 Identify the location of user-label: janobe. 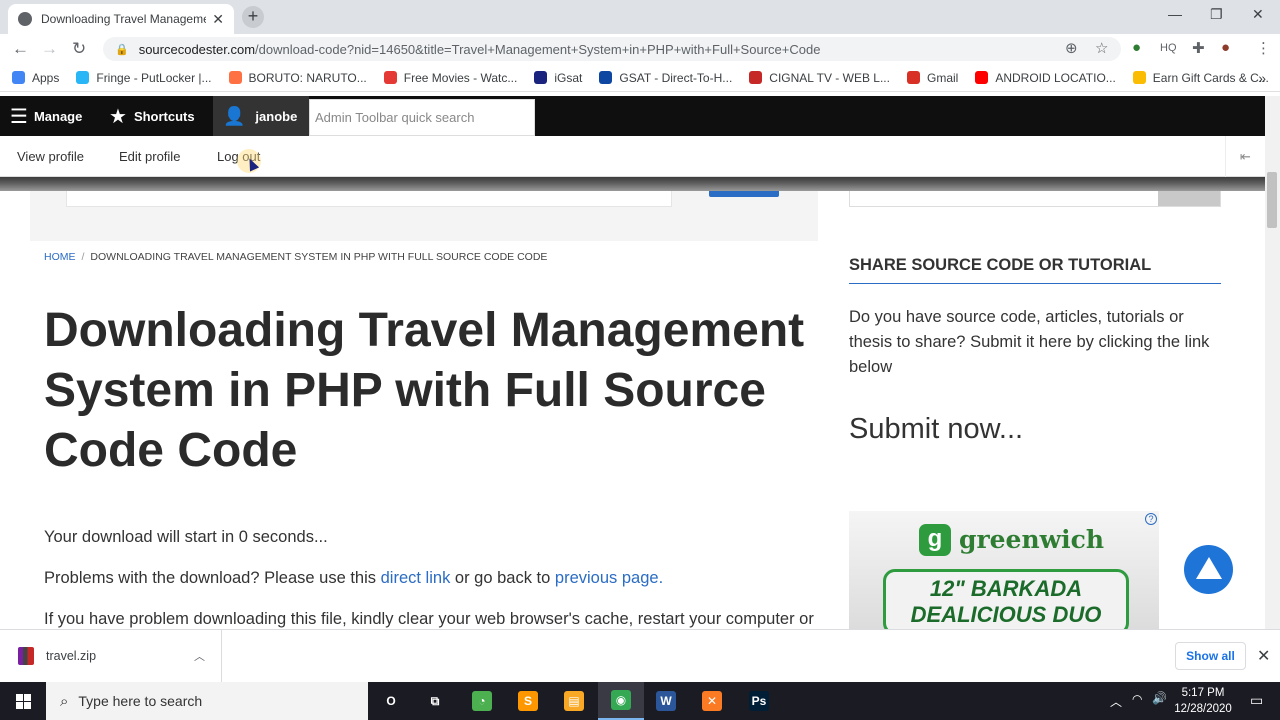
(276, 116).